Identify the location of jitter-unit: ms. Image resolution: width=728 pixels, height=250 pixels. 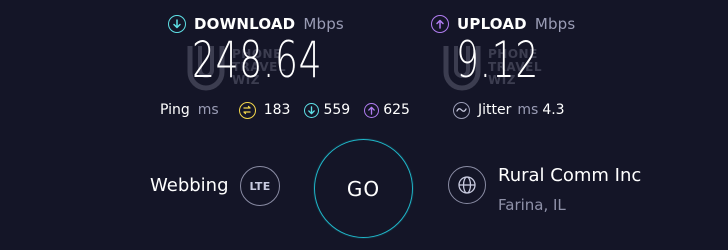
(528, 110).